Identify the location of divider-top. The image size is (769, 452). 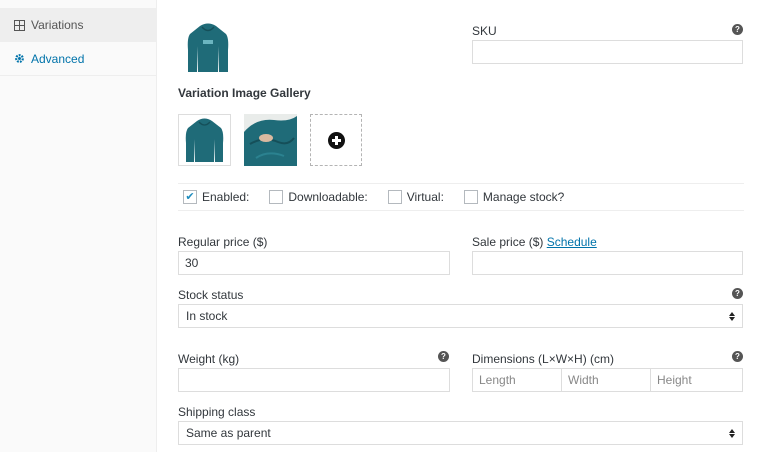
(461, 183).